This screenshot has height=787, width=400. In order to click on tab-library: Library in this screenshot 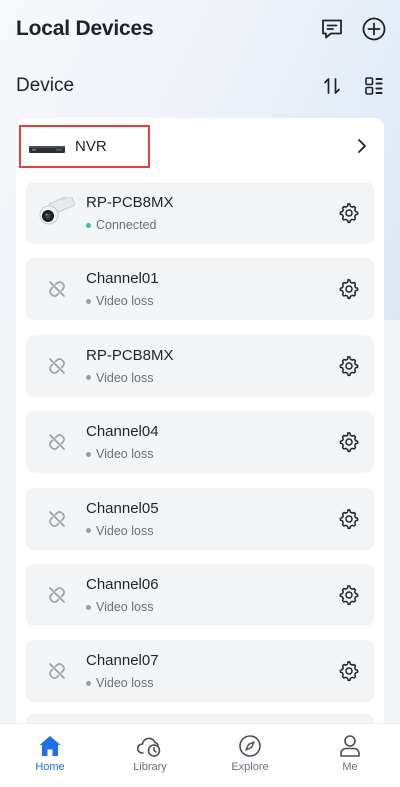, I will do `click(150, 755)`.